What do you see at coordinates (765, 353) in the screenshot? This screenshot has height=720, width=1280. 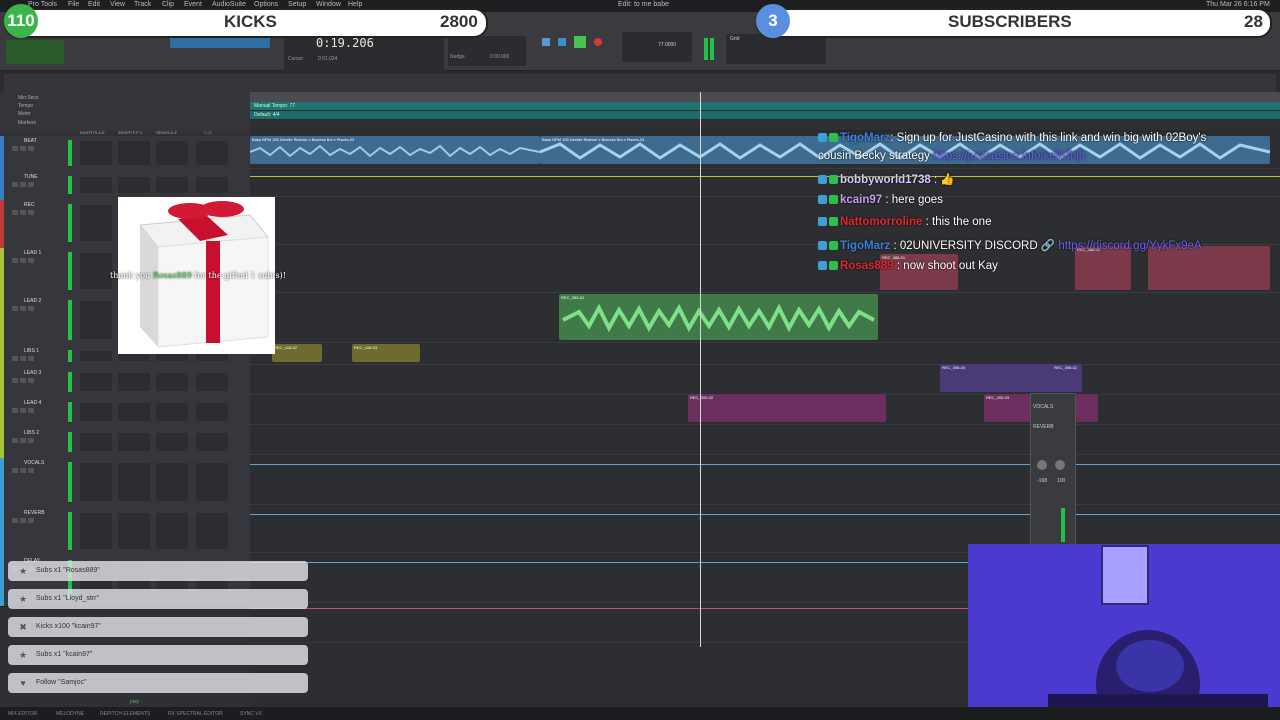 I see `lane-libs1: REC_418-02 REC_418-03` at bounding box center [765, 353].